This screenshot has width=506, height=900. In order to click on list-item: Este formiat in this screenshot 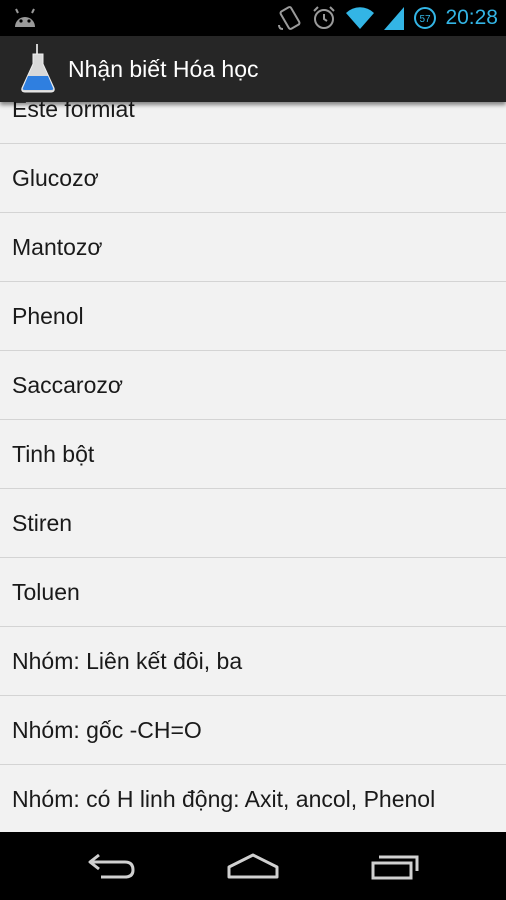, I will do `click(253, 123)`.